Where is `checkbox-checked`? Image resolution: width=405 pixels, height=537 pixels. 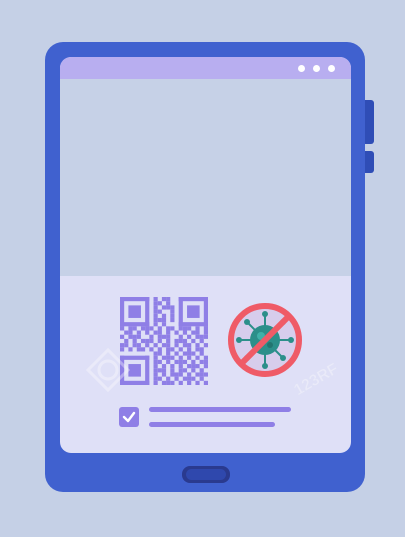
checkbox-checked is located at coordinates (129, 417).